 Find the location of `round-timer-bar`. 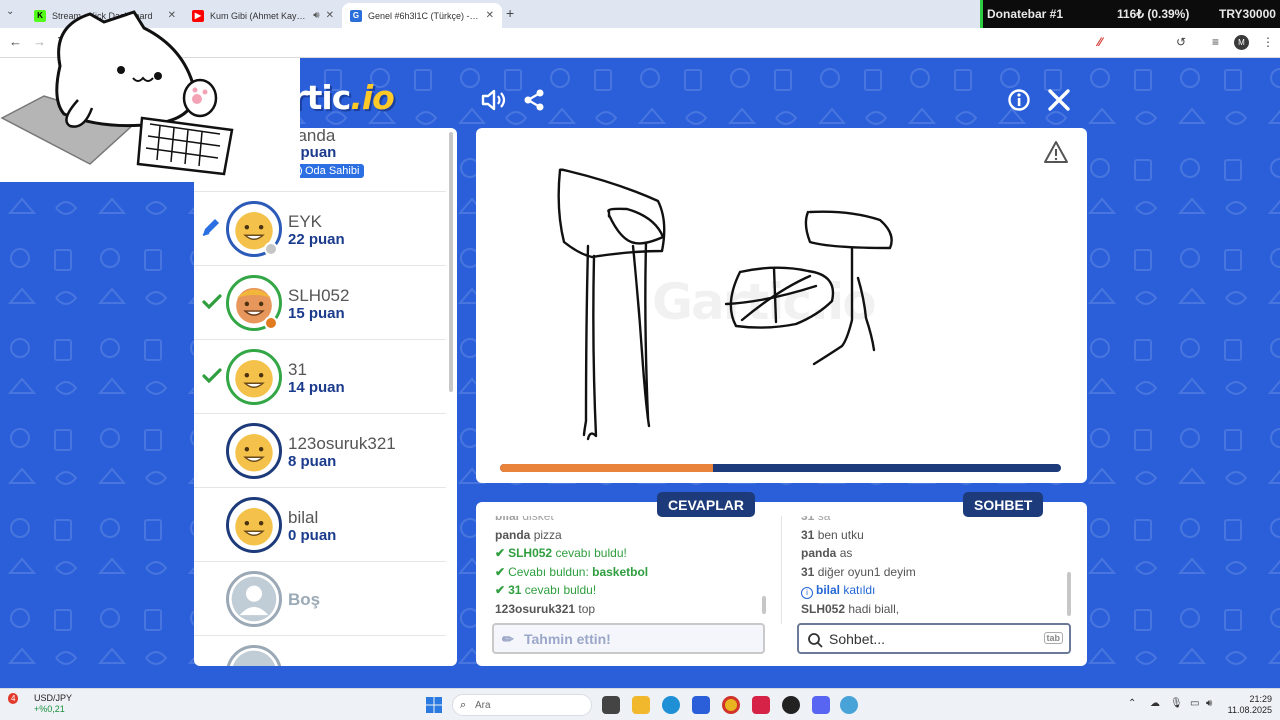

round-timer-bar is located at coordinates (780, 468).